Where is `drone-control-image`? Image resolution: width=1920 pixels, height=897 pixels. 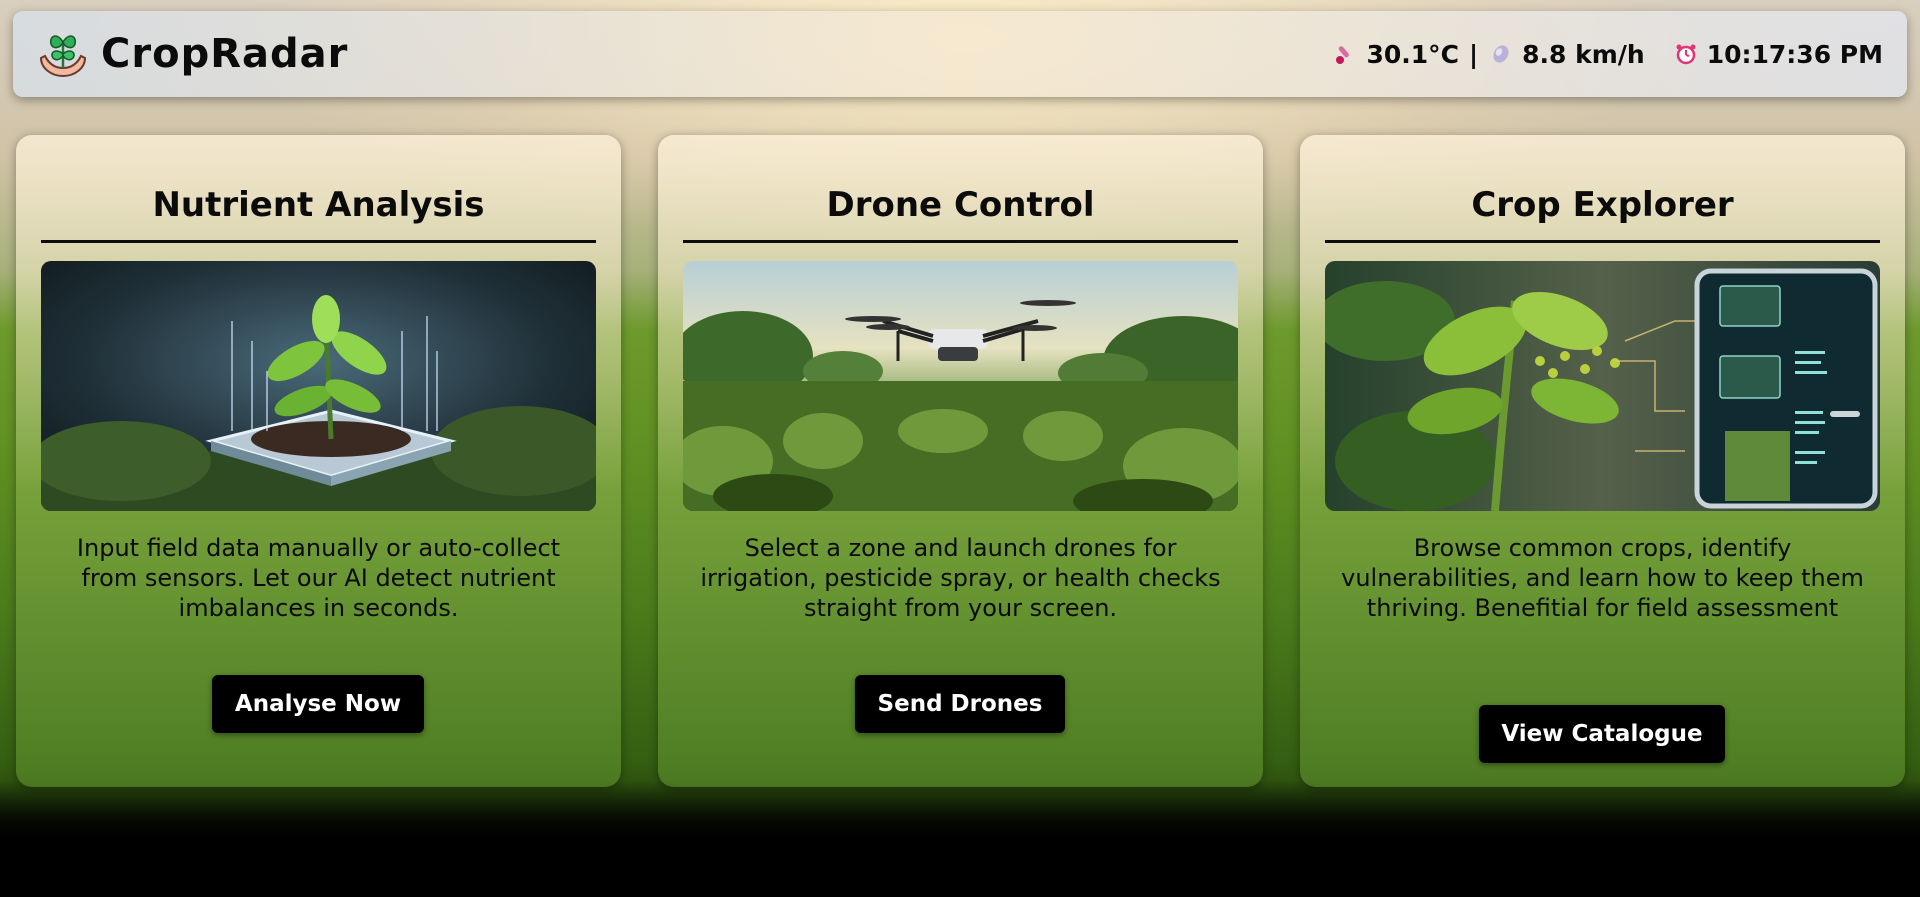 drone-control-image is located at coordinates (960, 386).